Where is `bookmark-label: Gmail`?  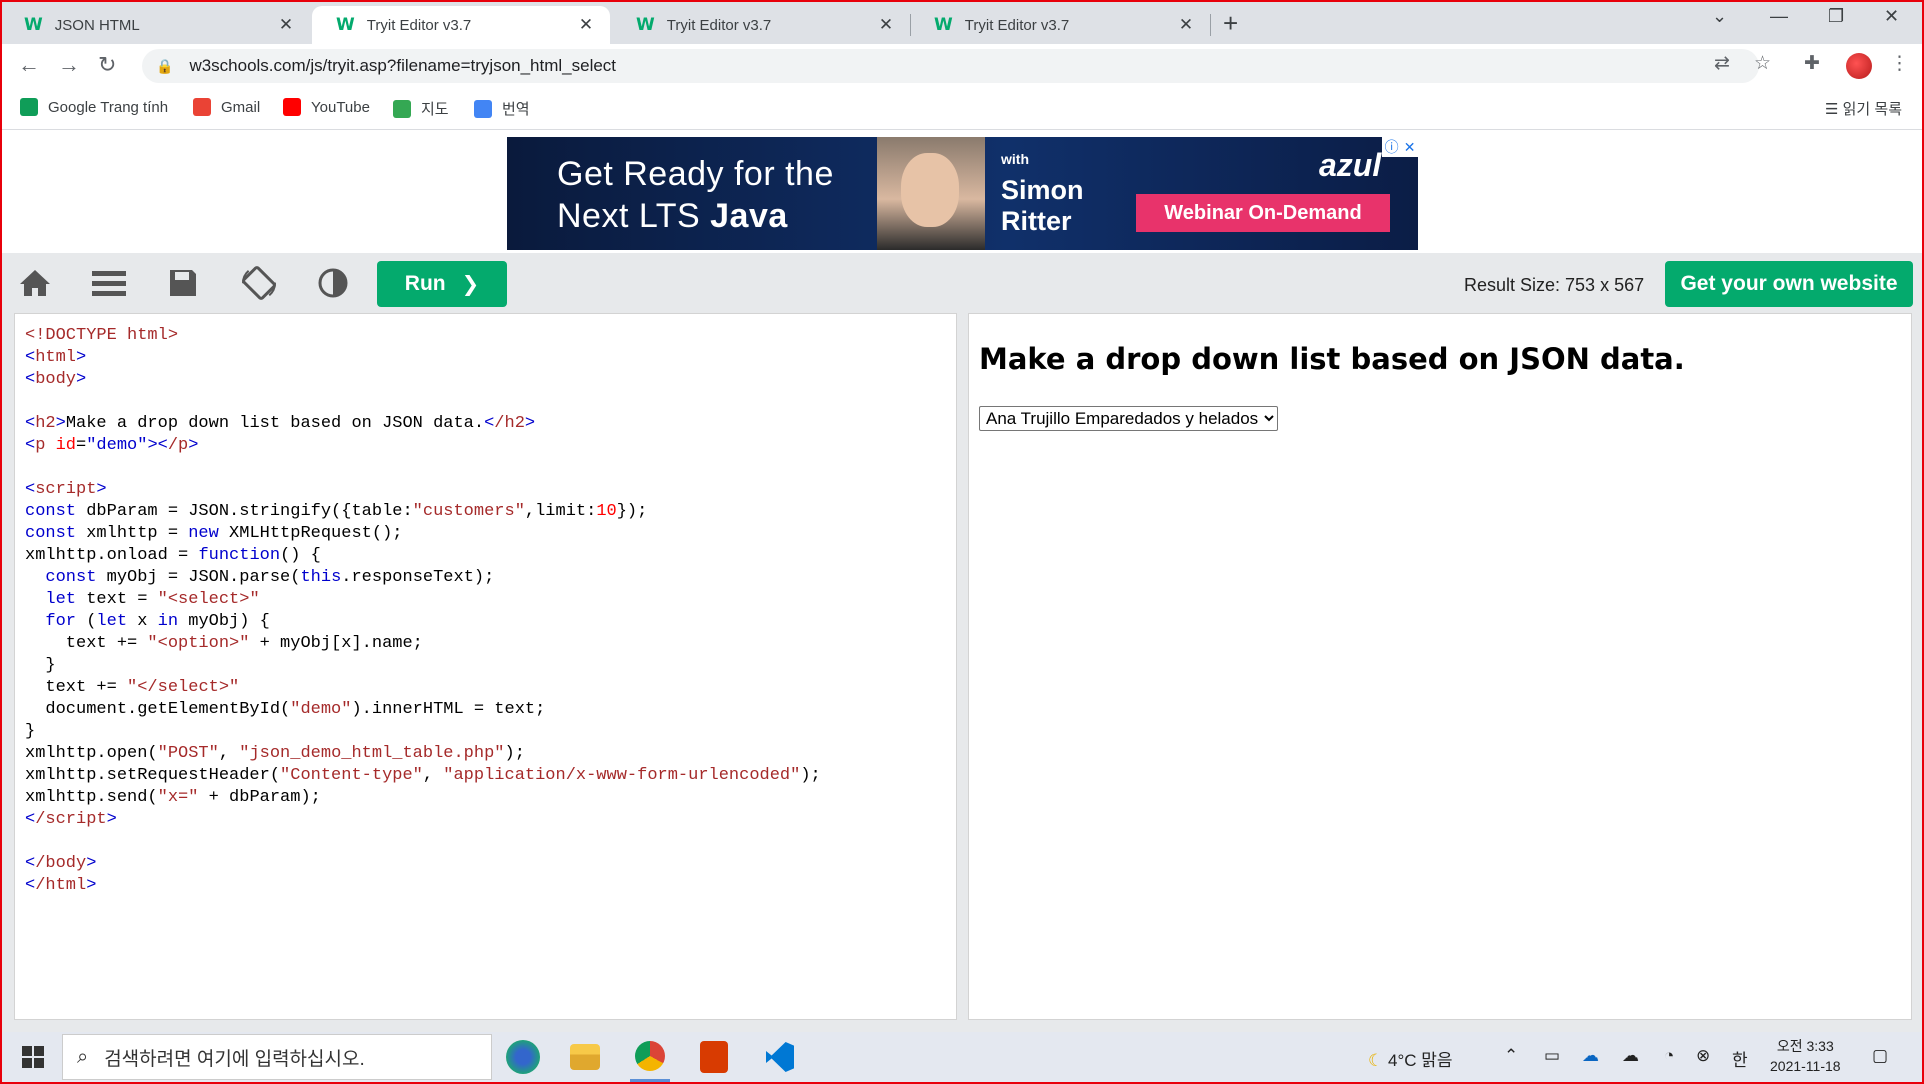 bookmark-label: Gmail is located at coordinates (241, 107).